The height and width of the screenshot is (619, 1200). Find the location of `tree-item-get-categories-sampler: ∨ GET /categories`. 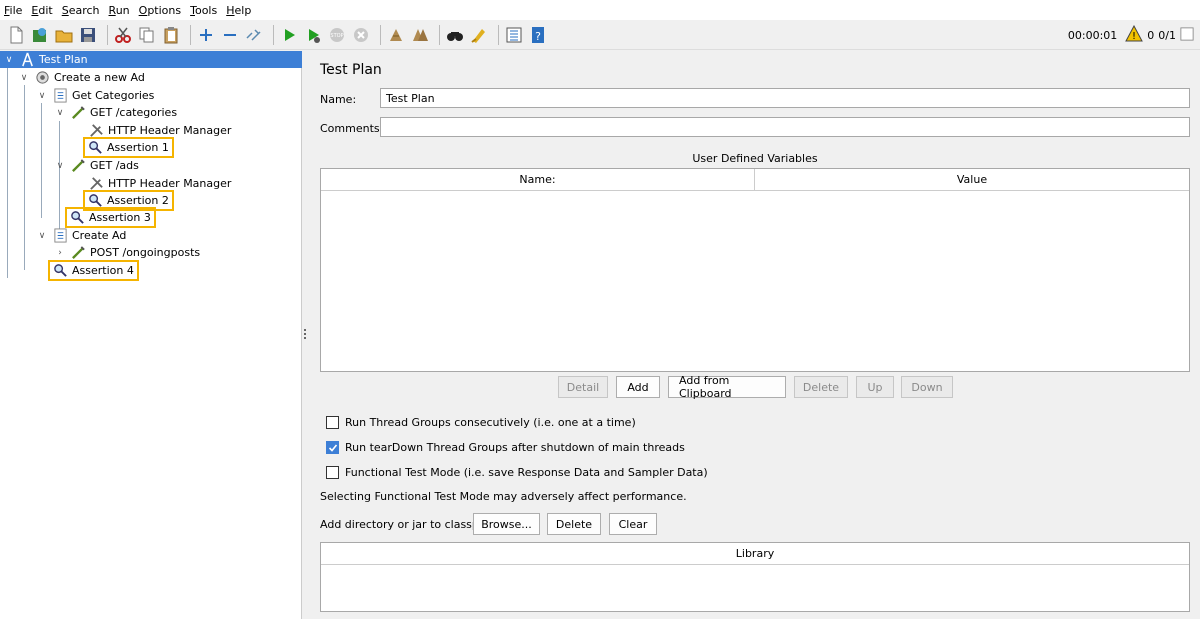

tree-item-get-categories-sampler: ∨ GET /categories is located at coordinates (115, 112).